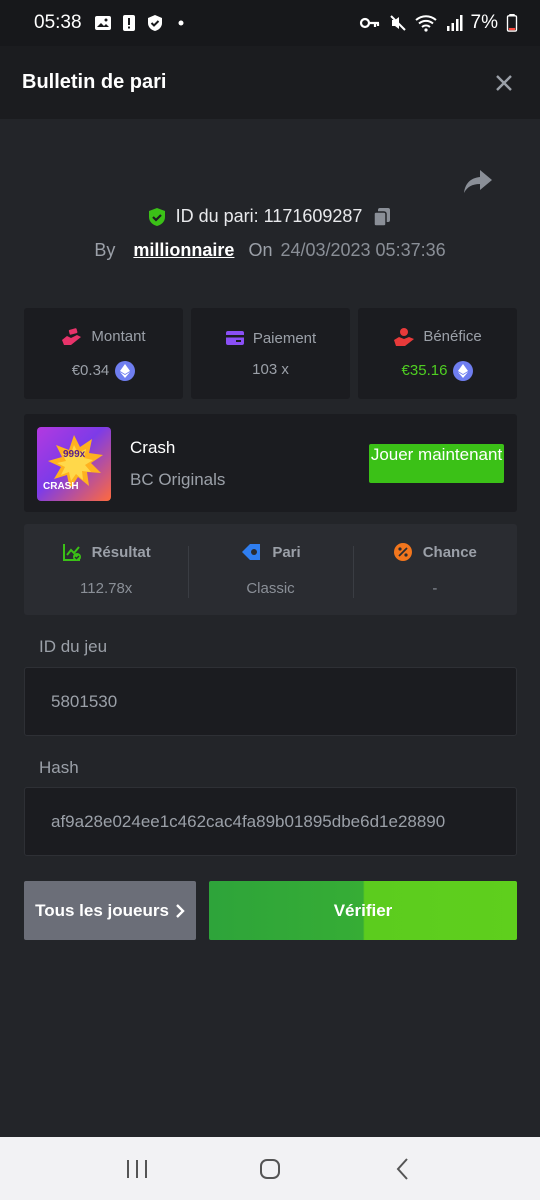 Image resolution: width=540 pixels, height=1200 pixels. Describe the element at coordinates (74, 464) in the screenshot. I see `game-thumbnail: 999x CRASH` at that location.